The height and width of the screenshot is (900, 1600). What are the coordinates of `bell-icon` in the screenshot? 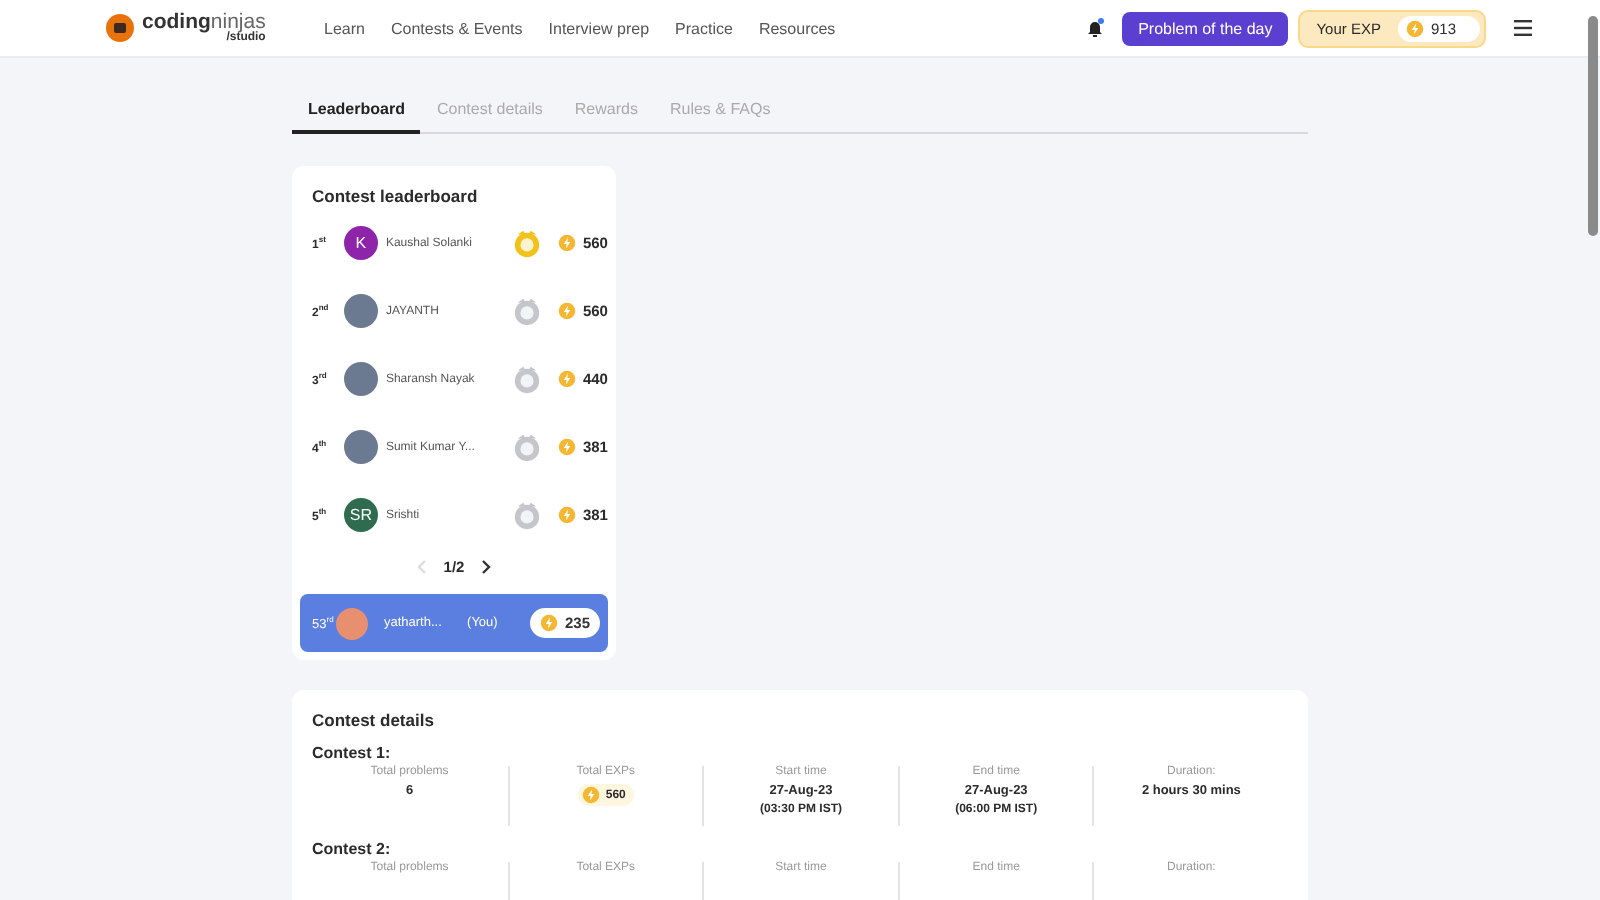 It's located at (1095, 28).